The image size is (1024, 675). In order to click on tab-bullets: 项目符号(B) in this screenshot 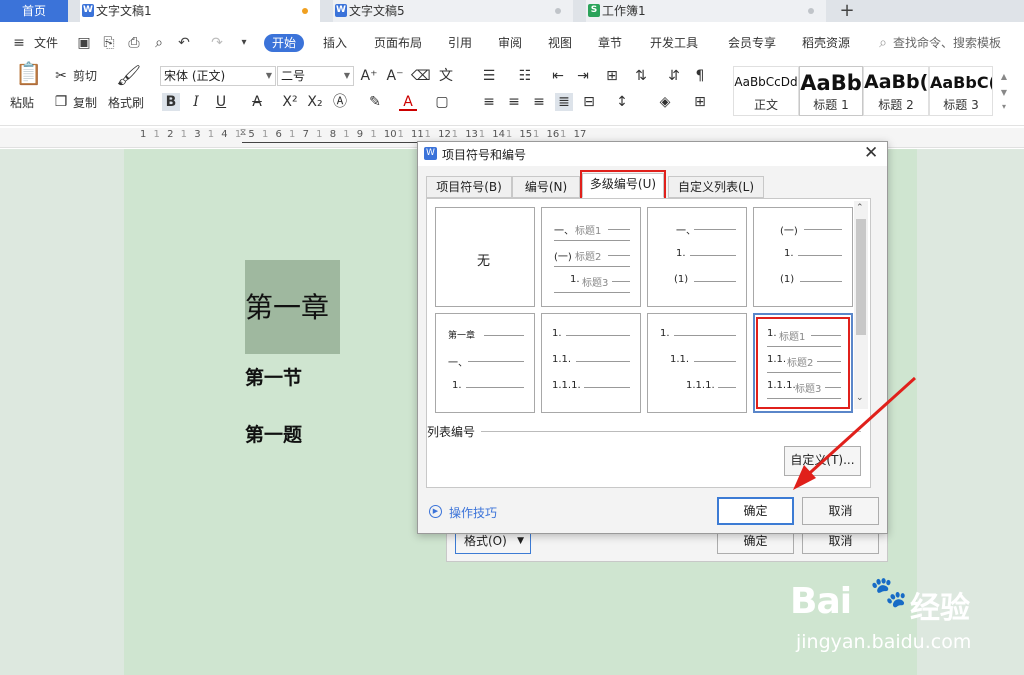, I will do `click(469, 187)`.